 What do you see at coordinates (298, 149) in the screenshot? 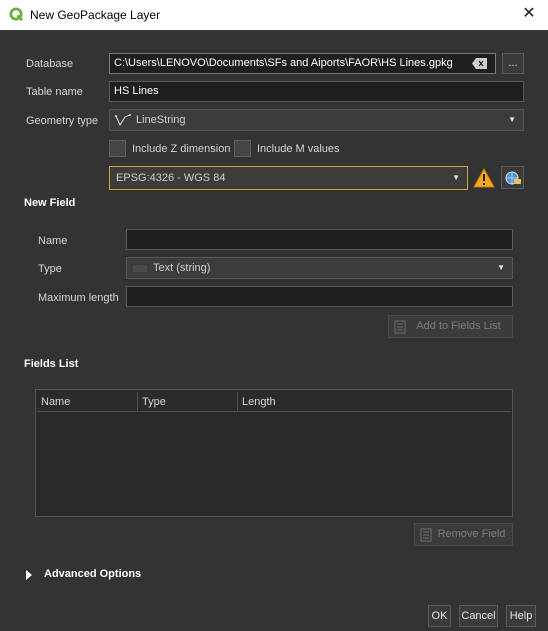
I see `include-m-label: Include M values` at bounding box center [298, 149].